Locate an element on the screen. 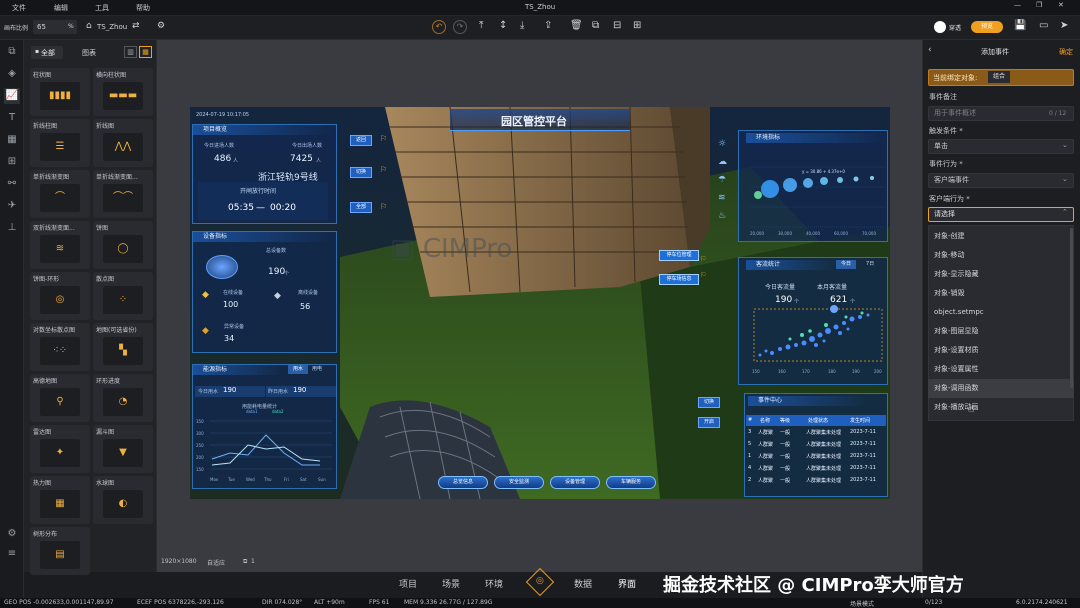 The height and width of the screenshot is (608, 1080). client-behavior-select: 请选择 is located at coordinates (1001, 214).